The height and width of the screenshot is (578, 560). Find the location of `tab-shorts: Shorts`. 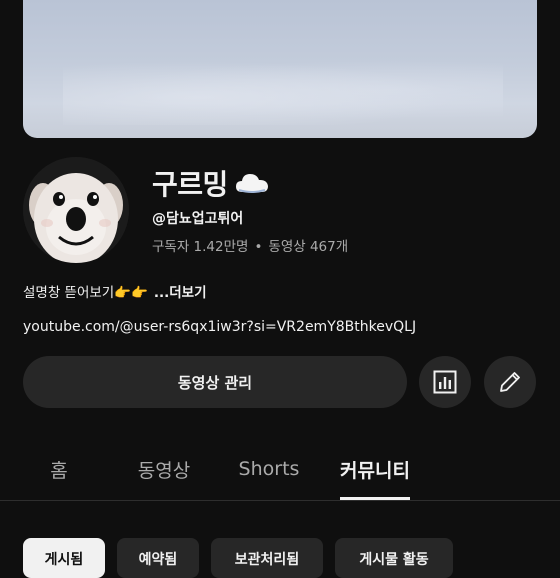

tab-shorts: Shorts is located at coordinates (269, 469).